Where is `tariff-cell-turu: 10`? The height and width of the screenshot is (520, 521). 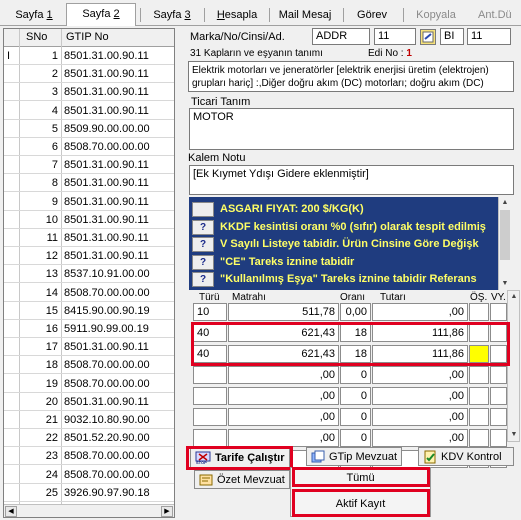 tariff-cell-turu: 10 is located at coordinates (210, 312).